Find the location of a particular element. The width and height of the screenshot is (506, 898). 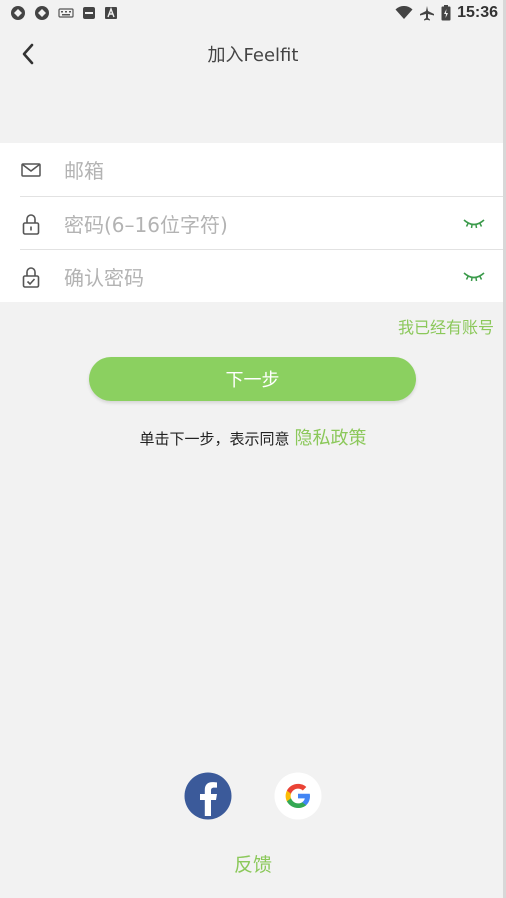

lock-check-icon is located at coordinates (31, 277).